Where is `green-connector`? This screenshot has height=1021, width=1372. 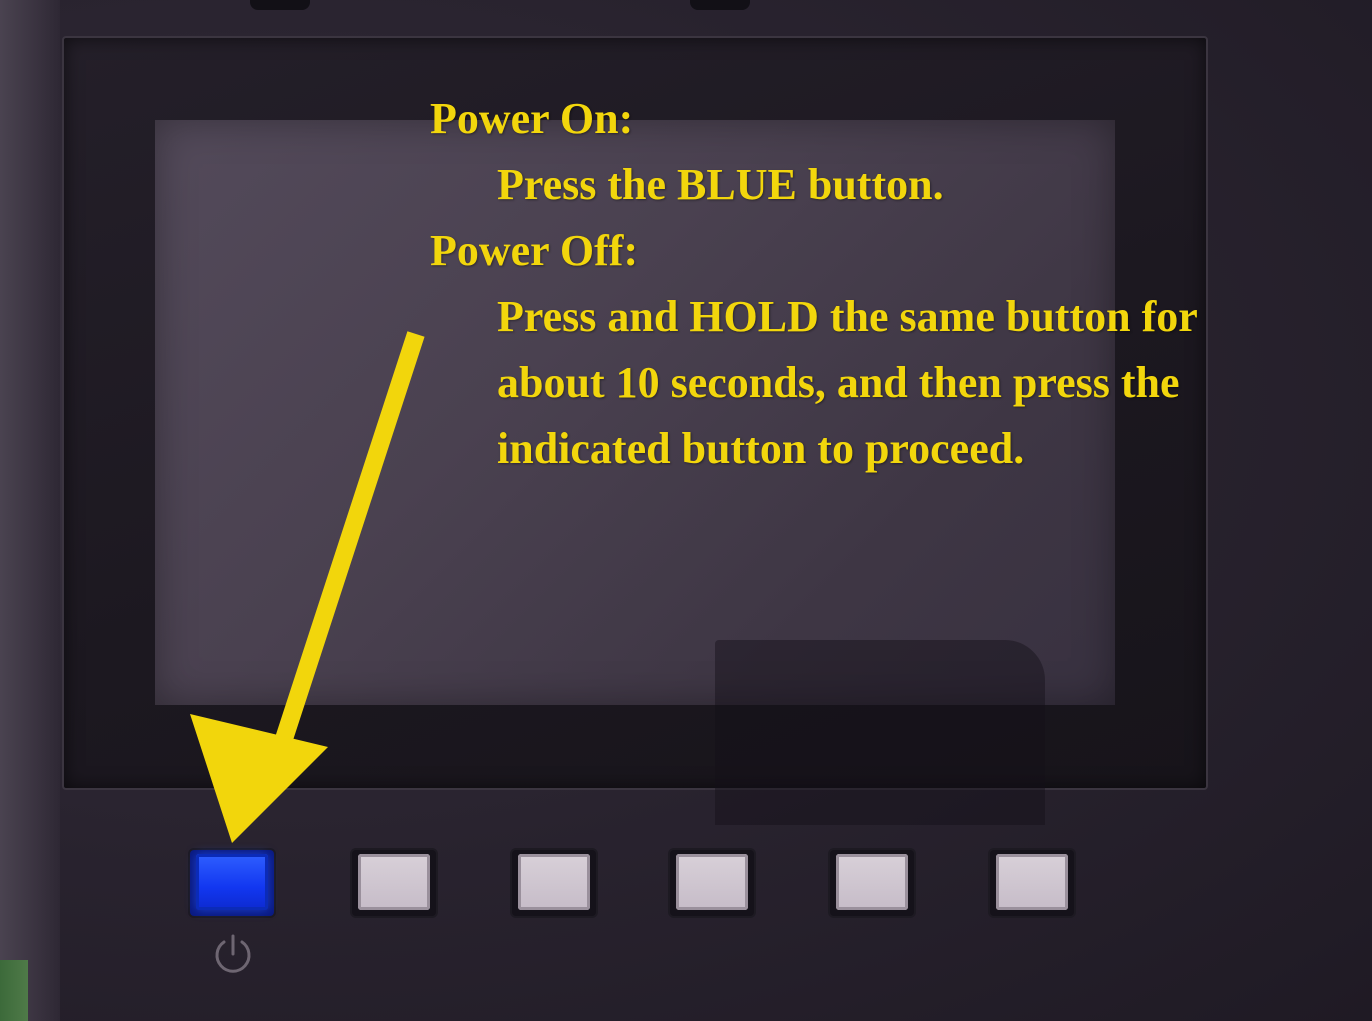 green-connector is located at coordinates (14, 990).